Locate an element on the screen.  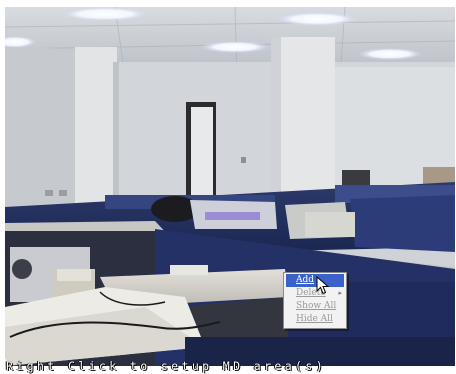
menu-item-label: Show All is located at coordinates (316, 306).